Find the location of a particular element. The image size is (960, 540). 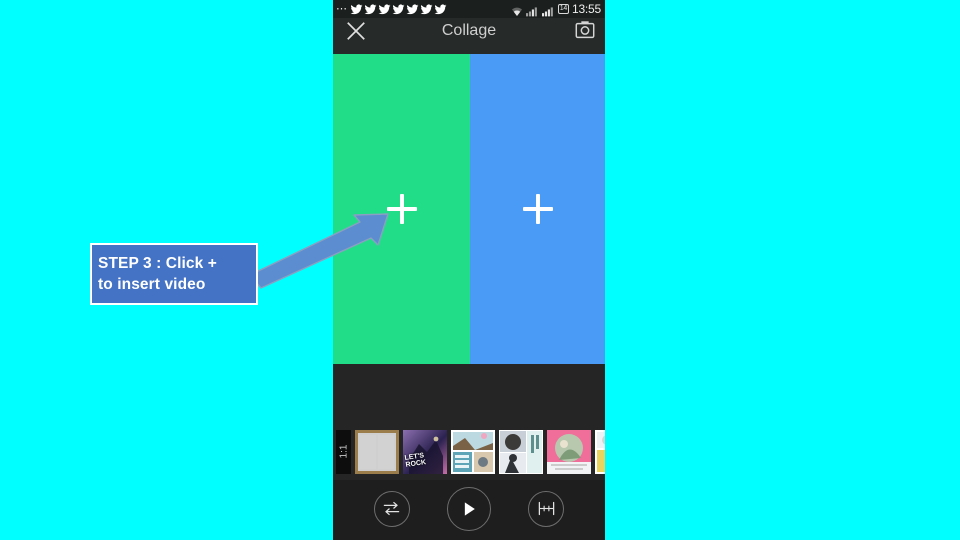

play-button is located at coordinates (468, 508).